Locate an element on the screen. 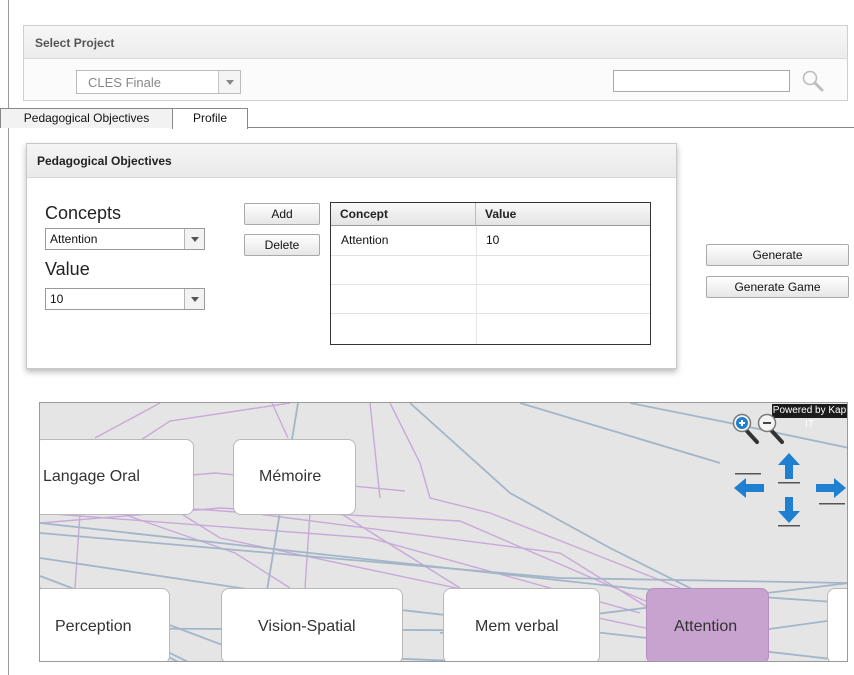  graph-node-label: Langage Oral is located at coordinates (91, 476).